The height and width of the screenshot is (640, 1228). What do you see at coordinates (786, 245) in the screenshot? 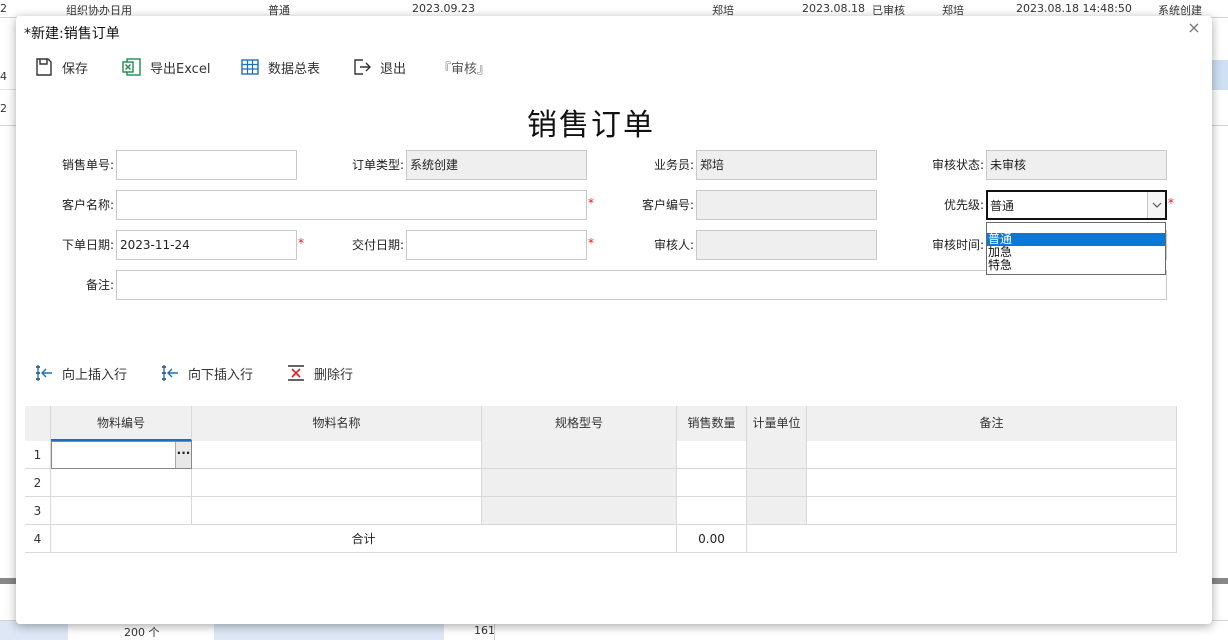
I see `auditor-field` at bounding box center [786, 245].